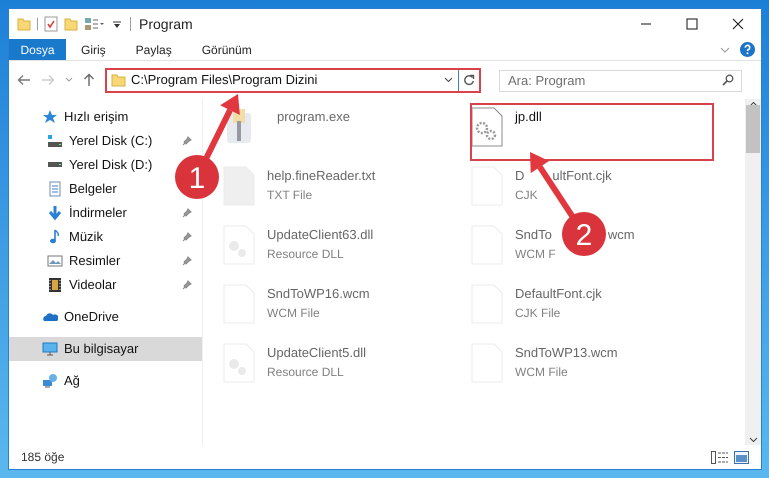 Image resolution: width=769 pixels, height=478 pixels. What do you see at coordinates (448, 80) in the screenshot?
I see `dropdown-chevron-icon` at bounding box center [448, 80].